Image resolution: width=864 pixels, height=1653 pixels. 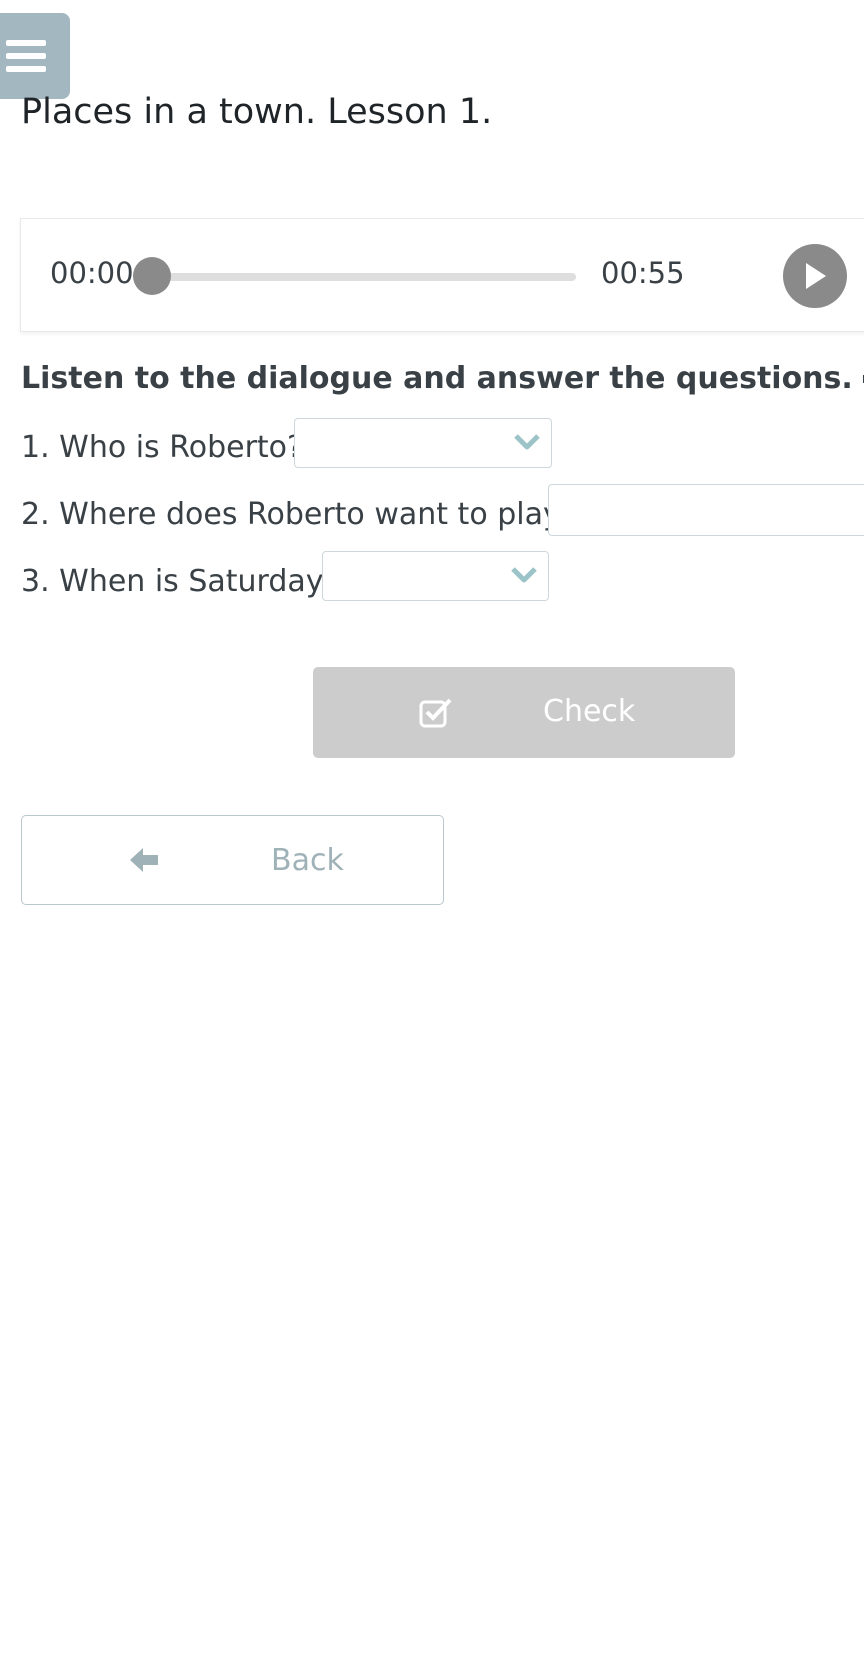 What do you see at coordinates (307, 860) in the screenshot?
I see `back-label: Back` at bounding box center [307, 860].